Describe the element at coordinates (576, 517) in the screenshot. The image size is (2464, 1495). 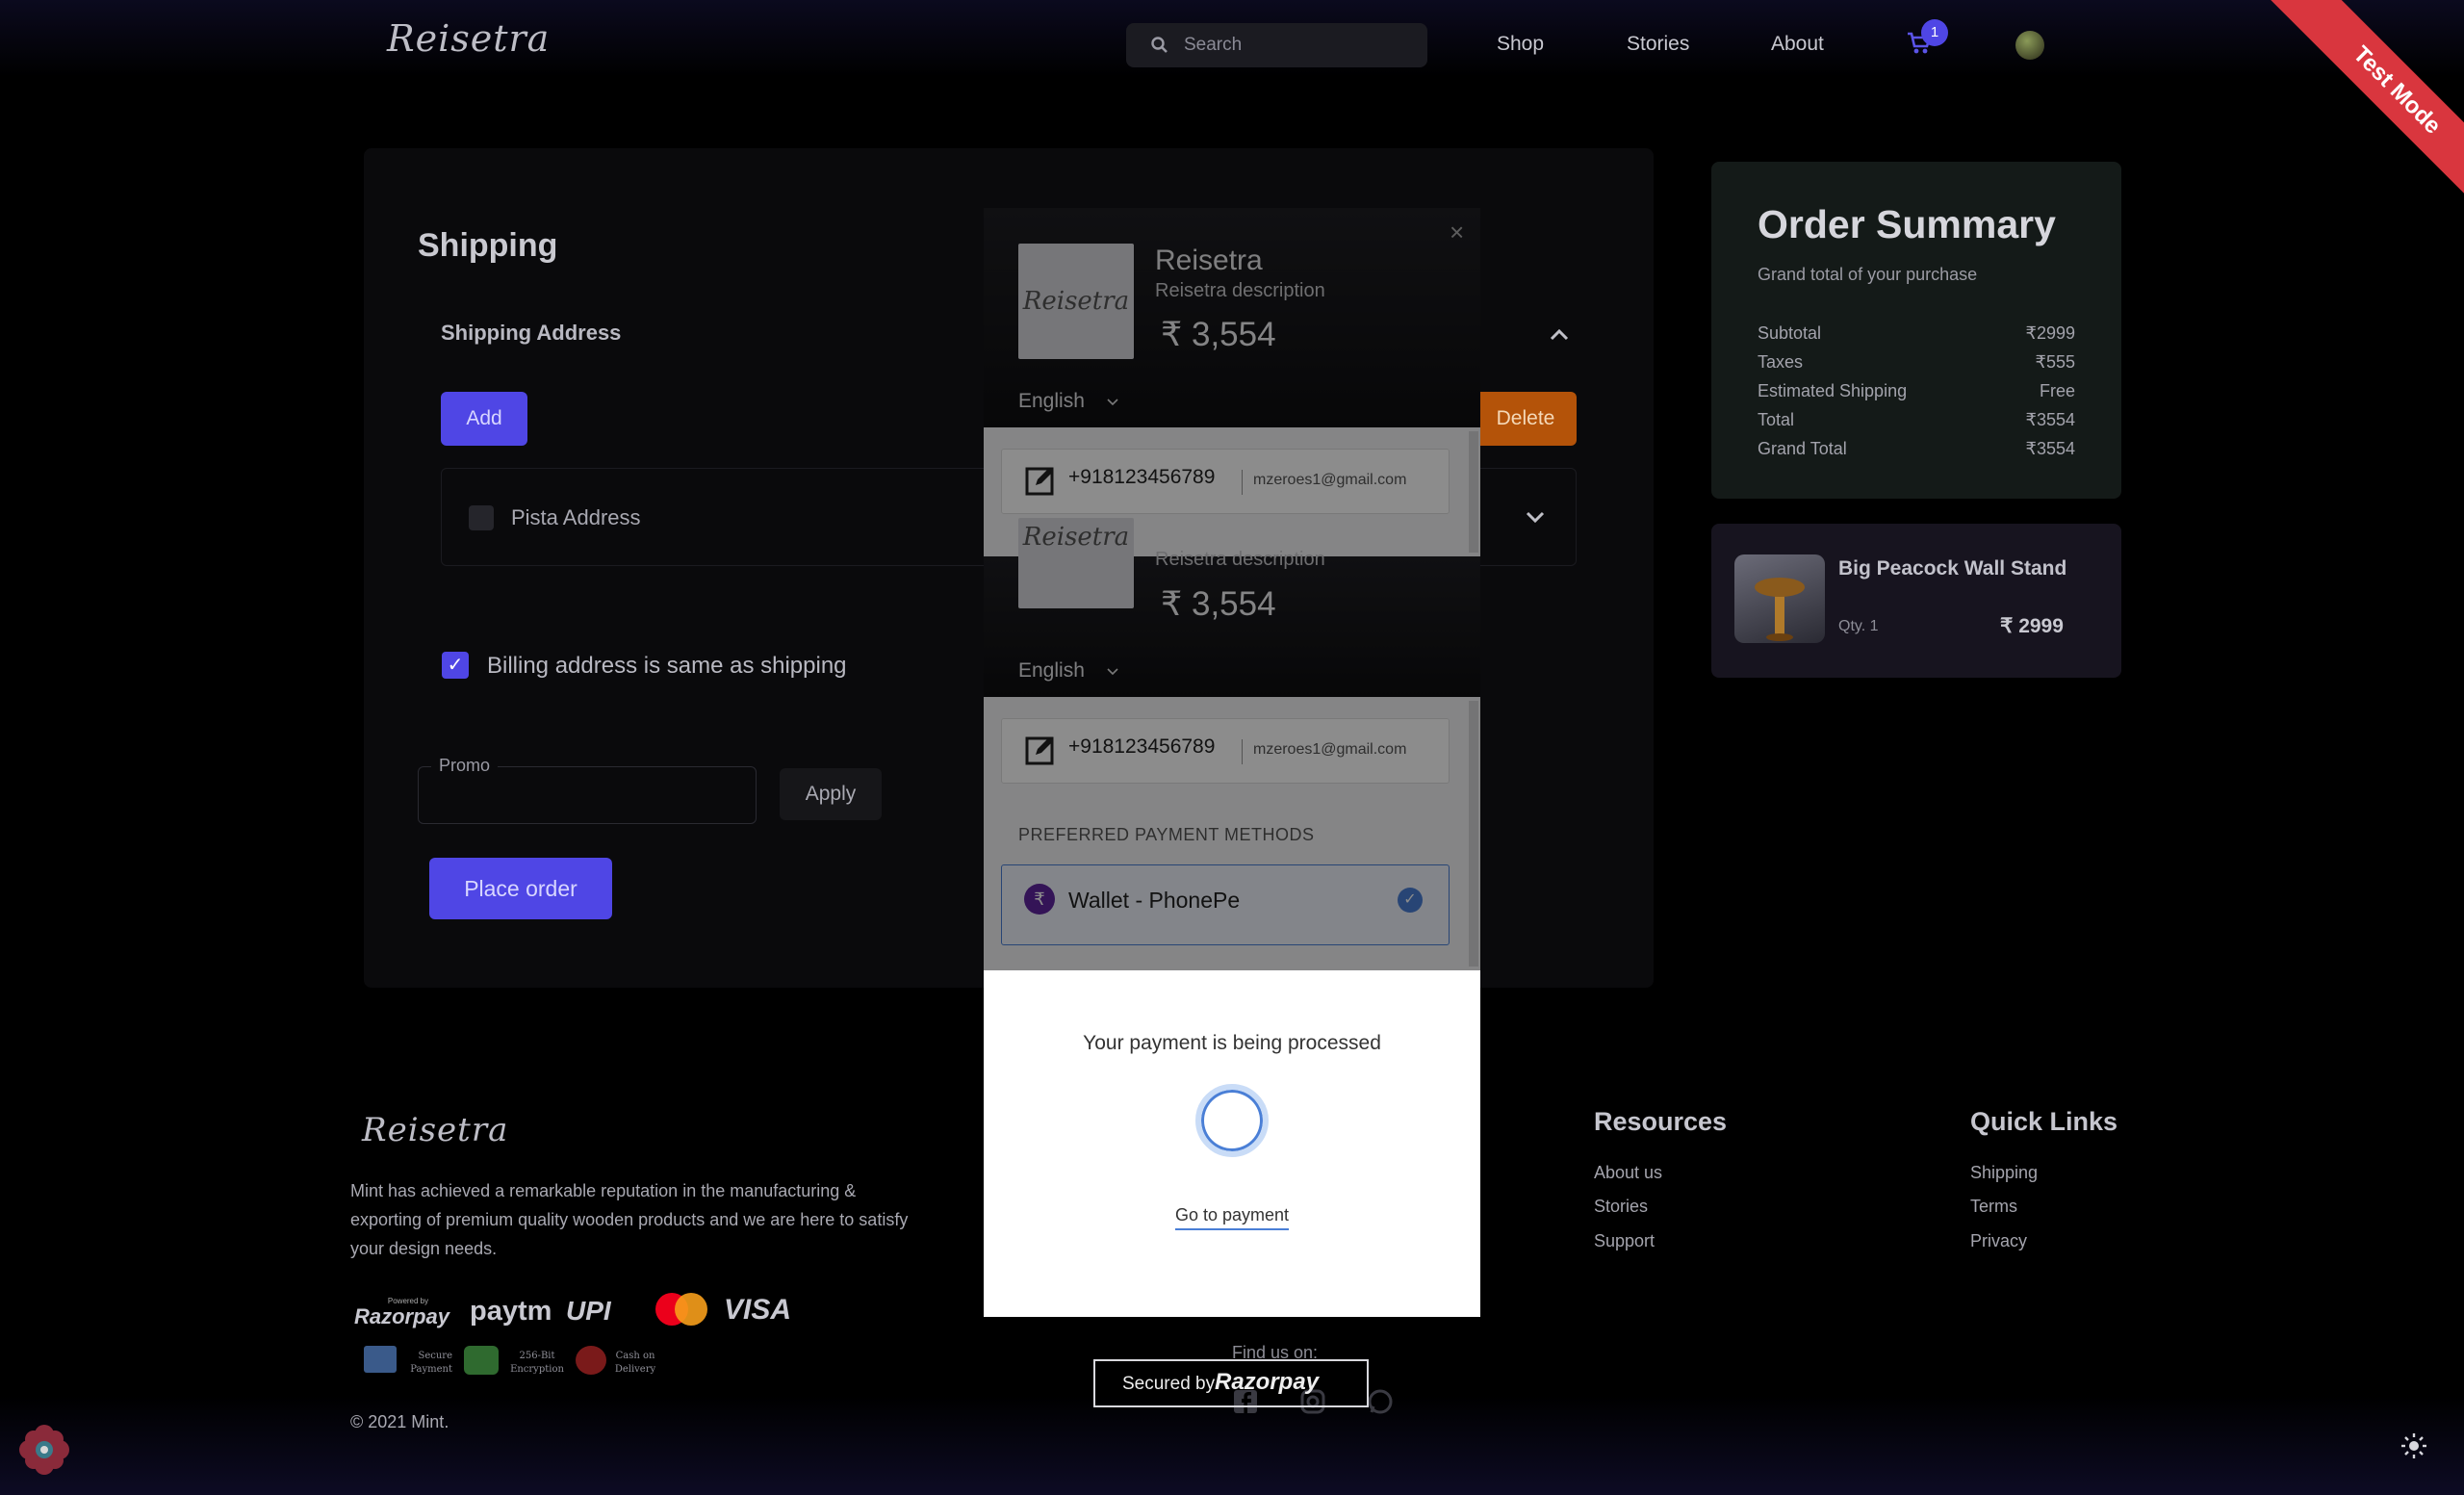
I see `address-name: Pista Address` at that location.